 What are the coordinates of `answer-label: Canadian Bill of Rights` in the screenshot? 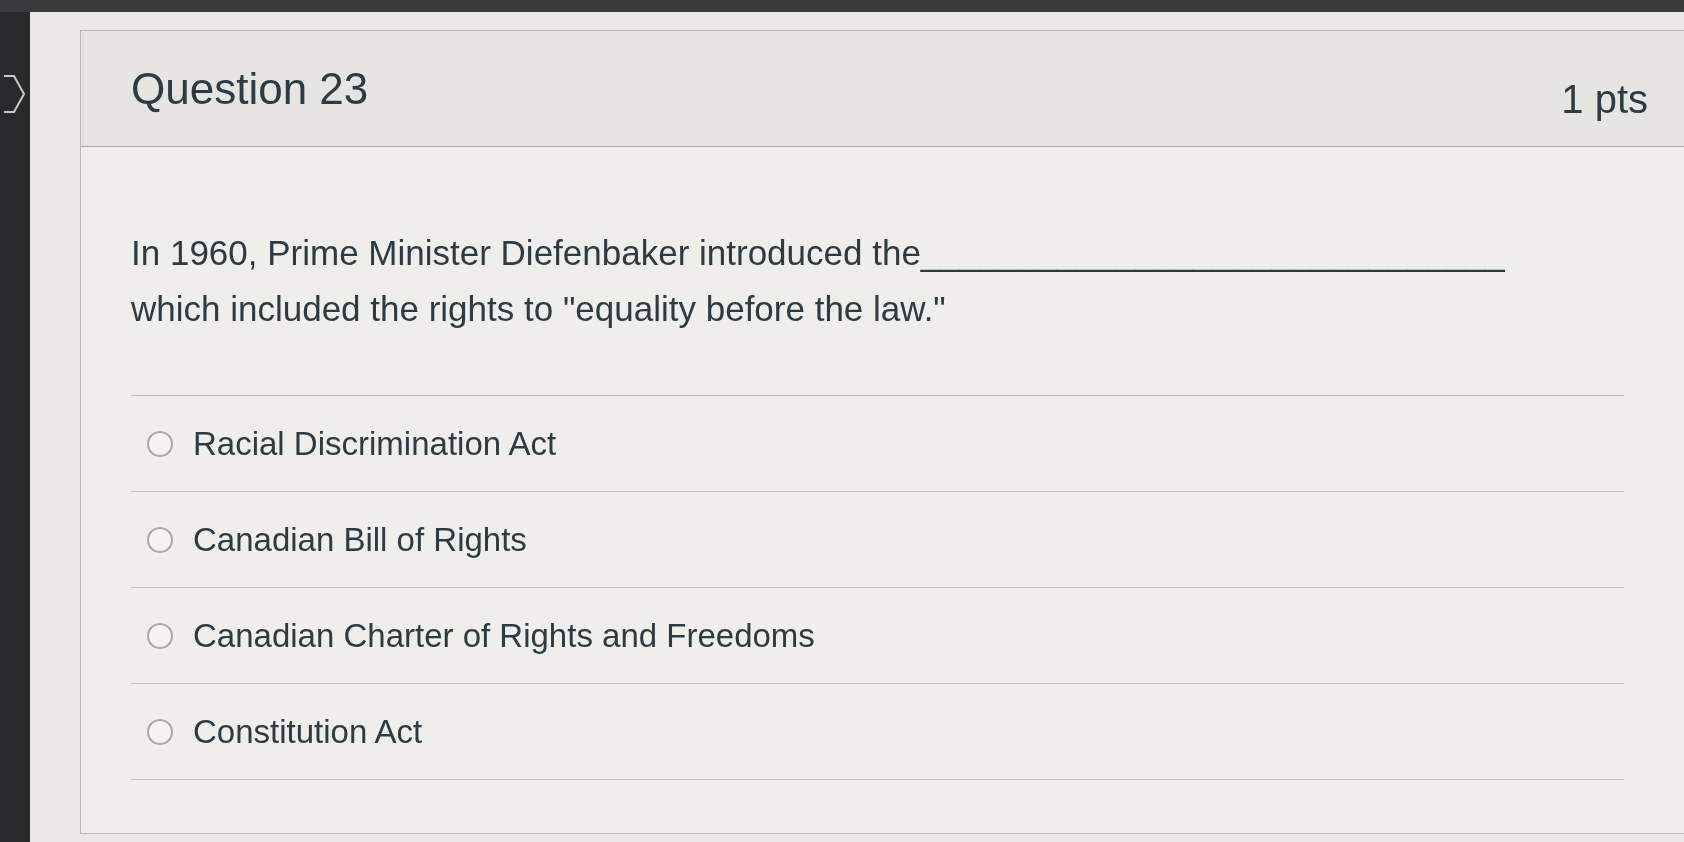 It's located at (360, 539).